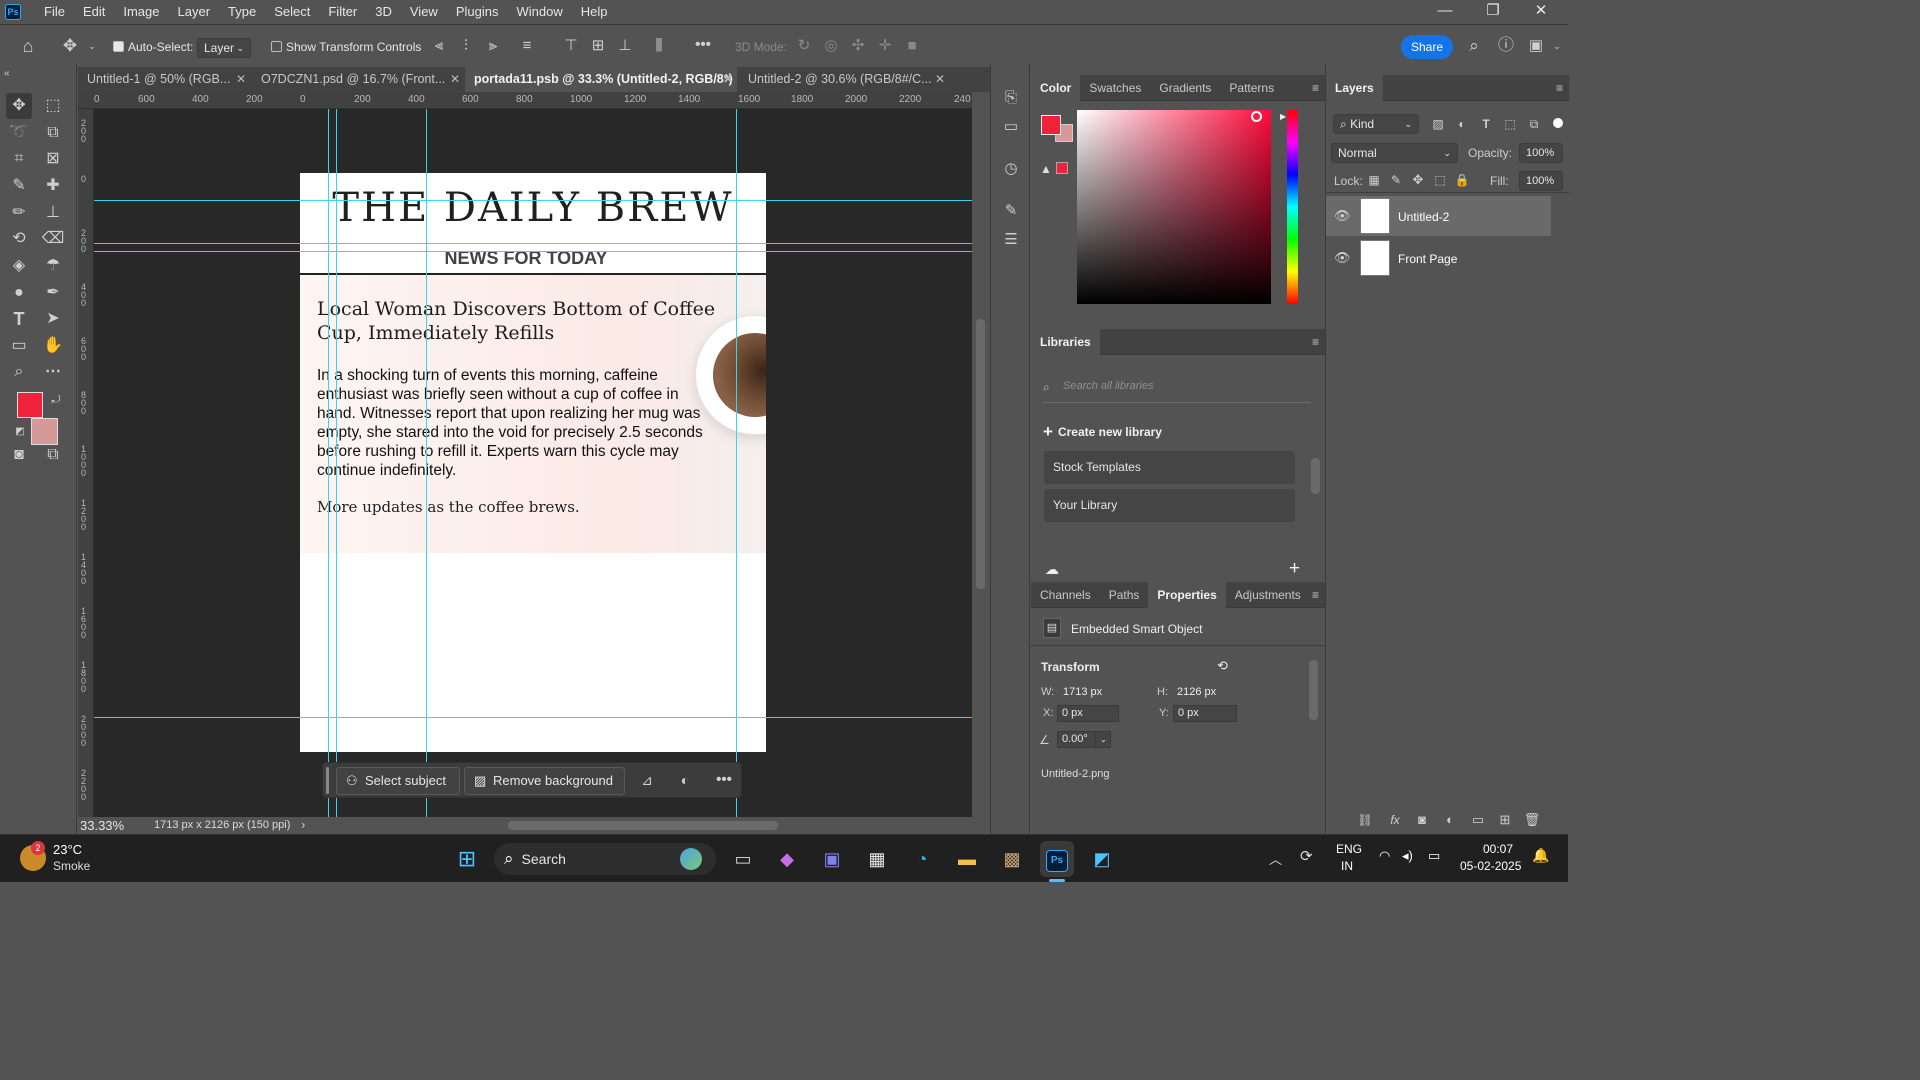  Describe the element at coordinates (1256, 116) in the screenshot. I see `color-picker-cursor` at that location.